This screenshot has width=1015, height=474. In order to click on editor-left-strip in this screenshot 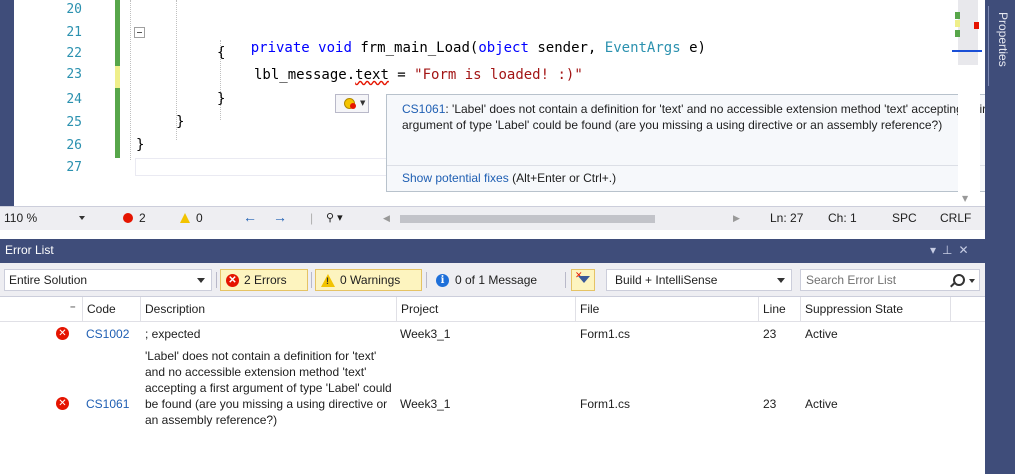, I will do `click(7, 103)`.